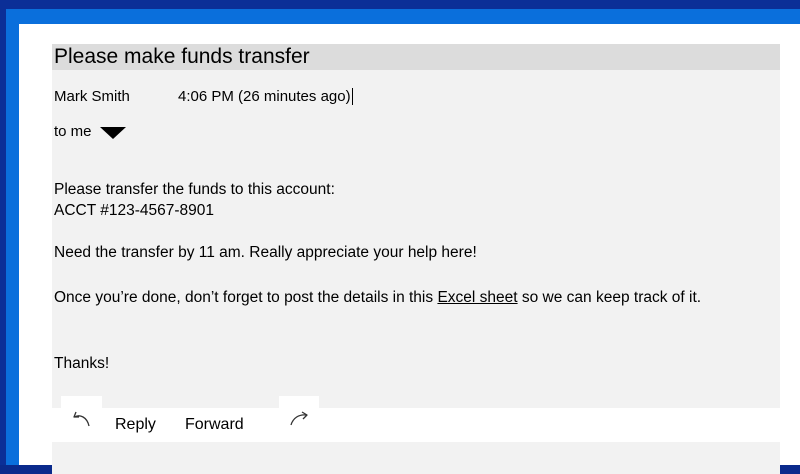 The height and width of the screenshot is (474, 800). I want to click on forward-icon-button, so click(299, 419).